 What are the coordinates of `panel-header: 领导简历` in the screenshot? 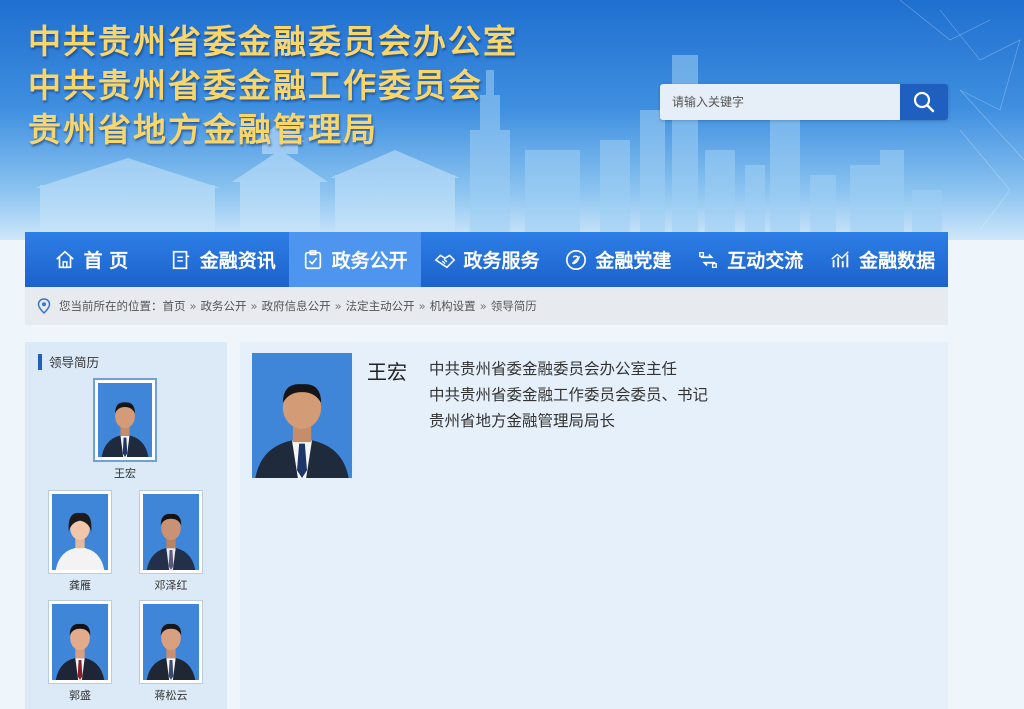 It's located at (68, 361).